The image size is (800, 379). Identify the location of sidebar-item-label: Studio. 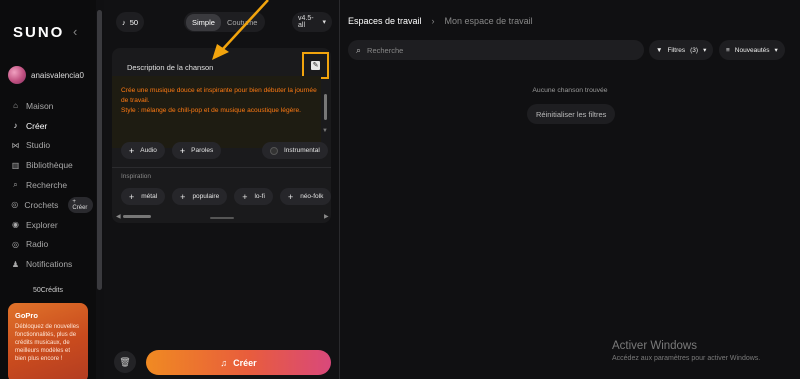
(38, 145).